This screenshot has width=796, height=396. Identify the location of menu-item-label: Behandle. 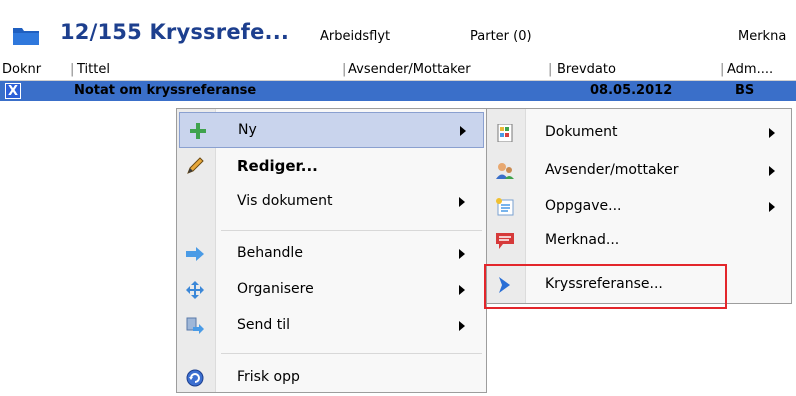
(270, 253).